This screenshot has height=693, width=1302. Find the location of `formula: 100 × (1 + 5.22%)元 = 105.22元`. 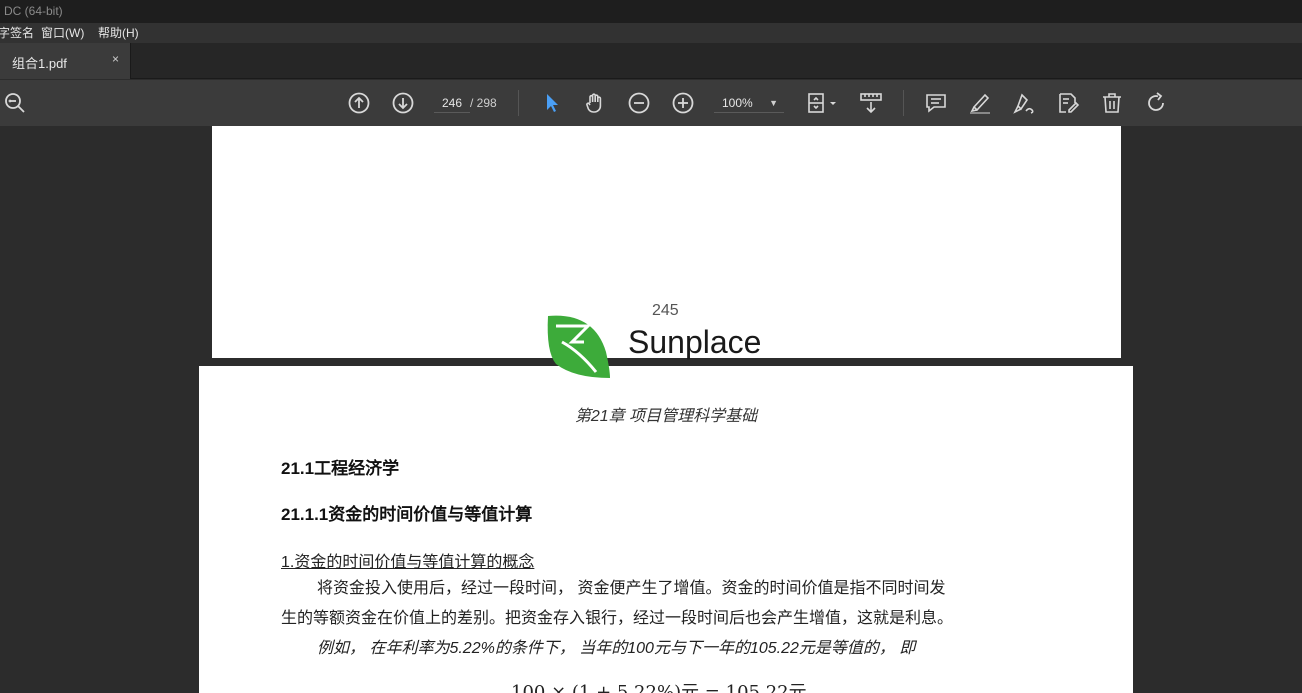

formula: 100 × (1 + 5.22%)元 = 105.22元 is located at coordinates (659, 687).